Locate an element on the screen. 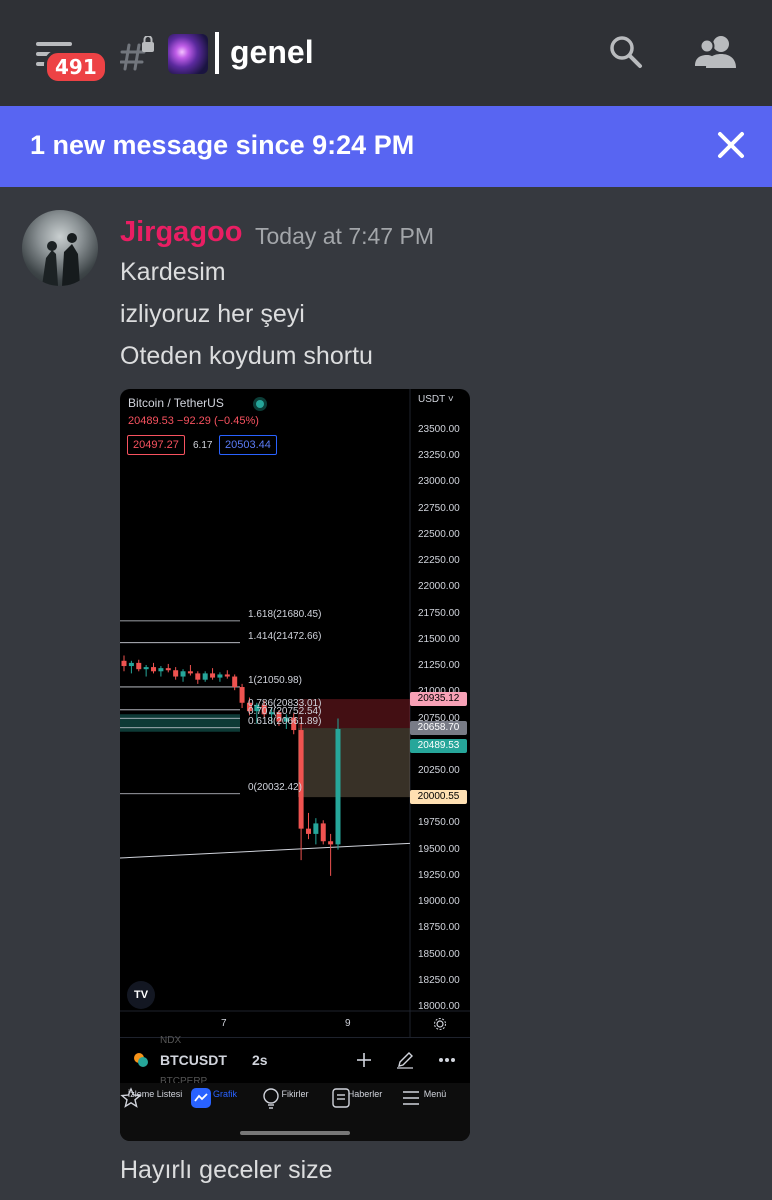 The height and width of the screenshot is (1200, 772). hamburger-icon is located at coordinates (411, 1098).